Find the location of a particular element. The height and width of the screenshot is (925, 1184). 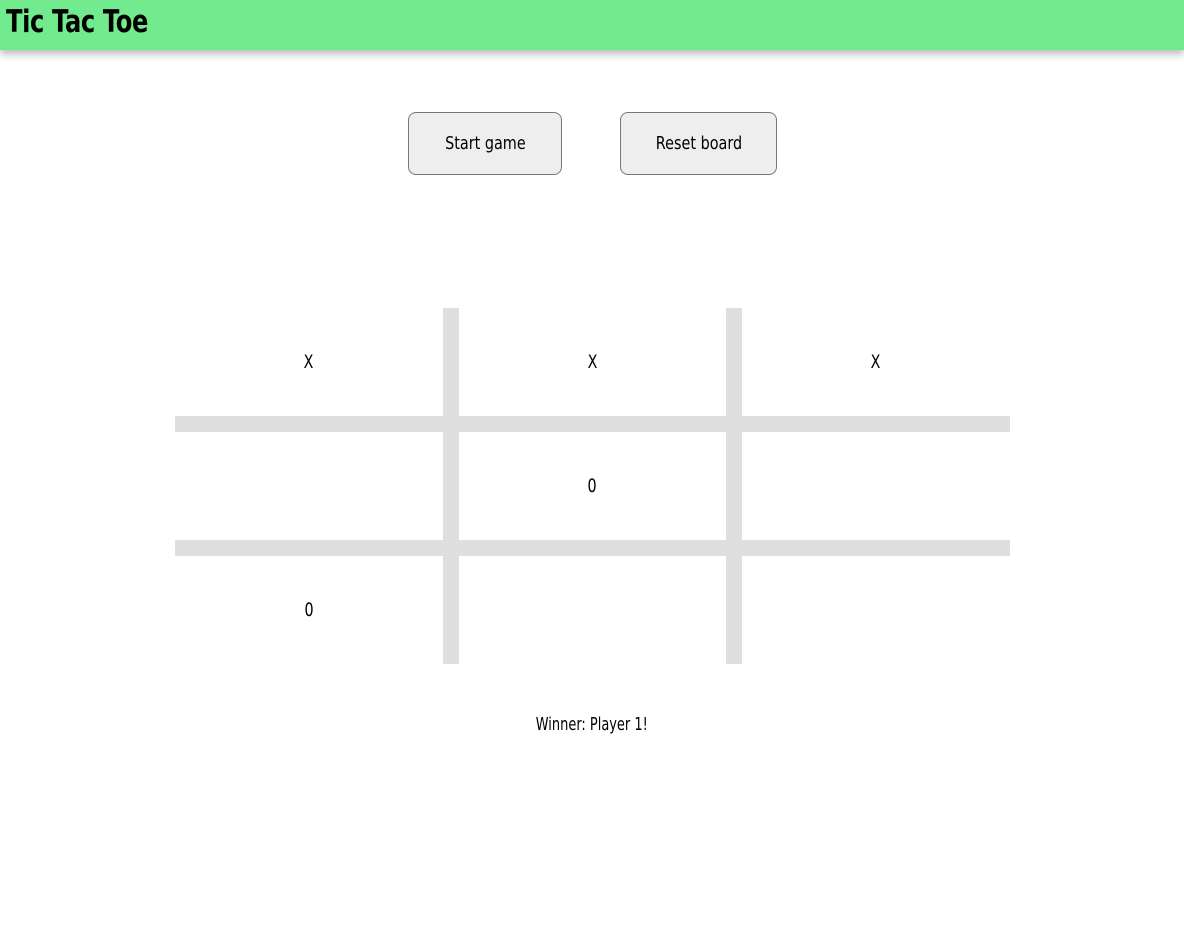

board-cell-5: 0 is located at coordinates (592, 486).